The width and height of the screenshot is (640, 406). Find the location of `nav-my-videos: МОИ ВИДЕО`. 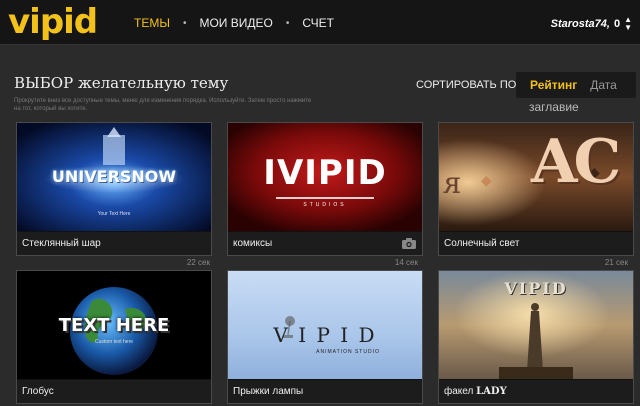

nav-my-videos: МОИ ВИДЕО is located at coordinates (235, 23).